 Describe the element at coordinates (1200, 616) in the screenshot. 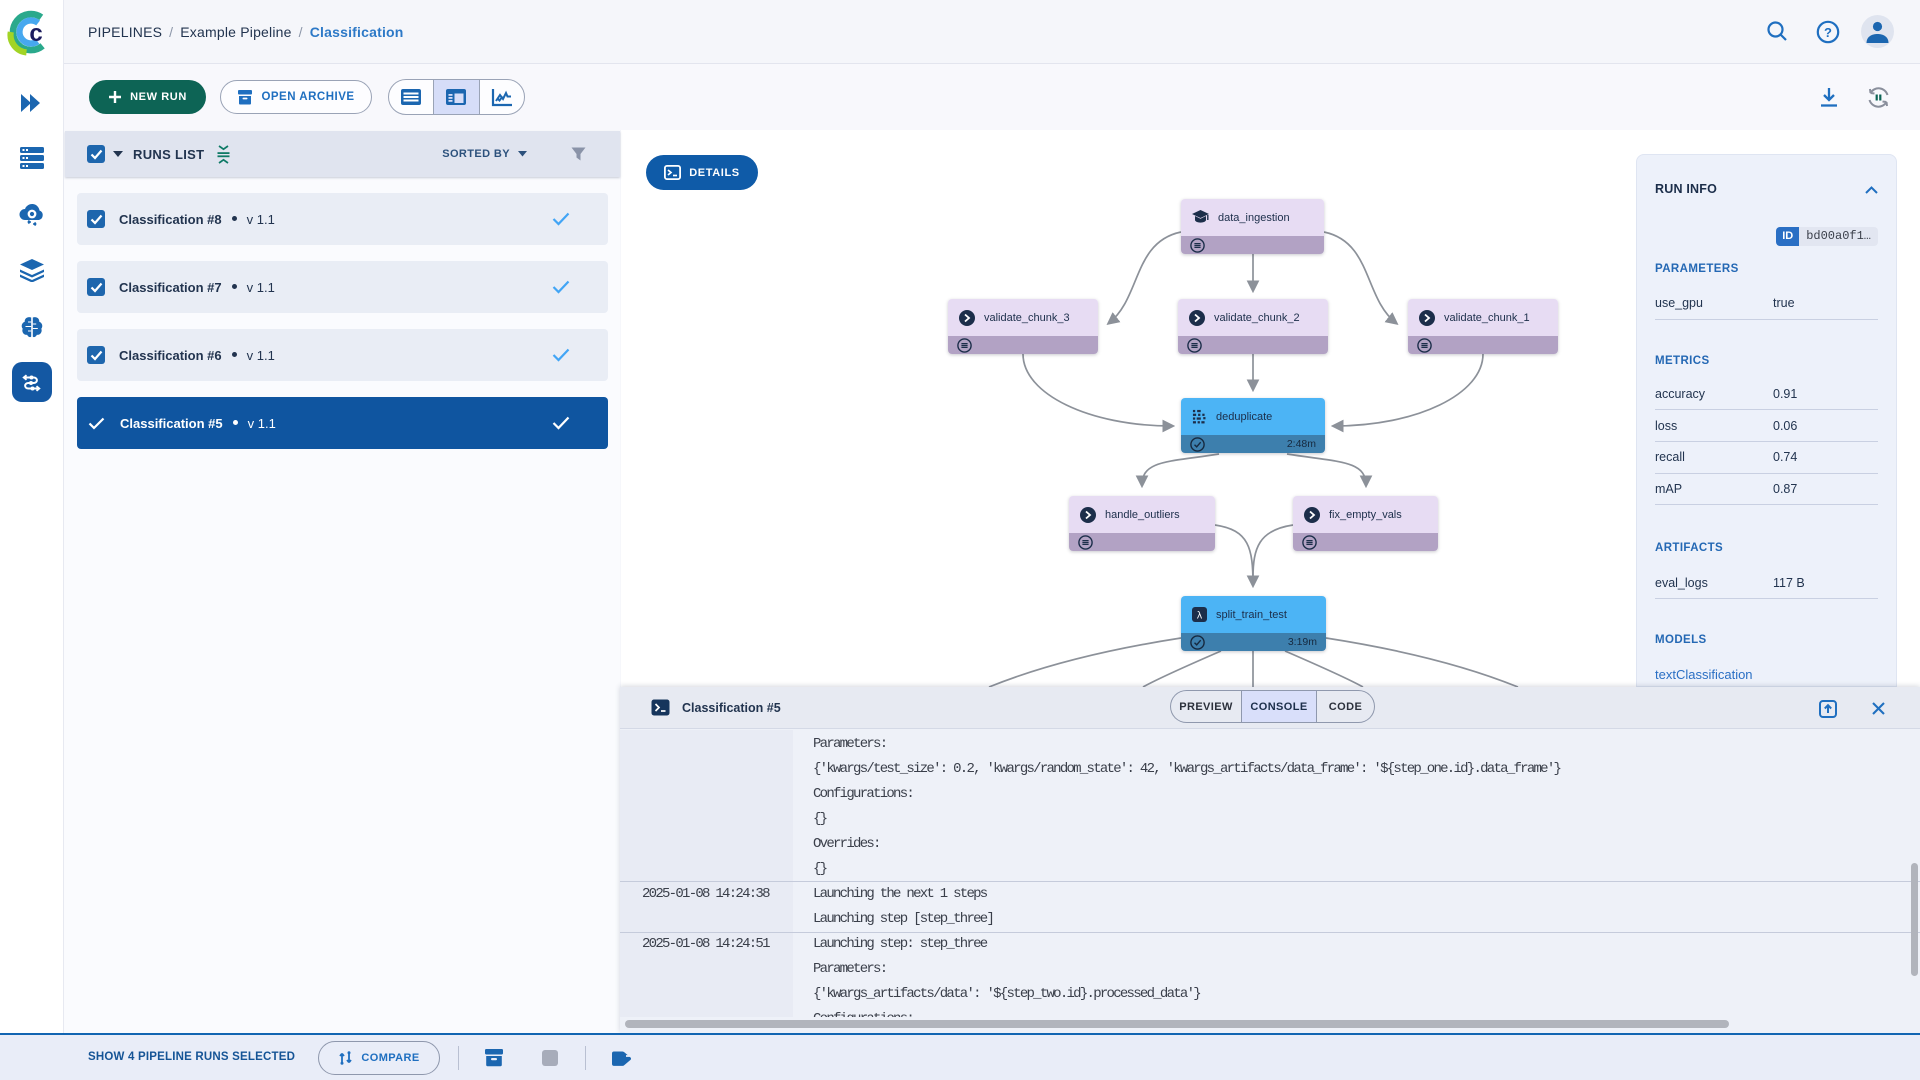

I see `svg-text: λ` at that location.